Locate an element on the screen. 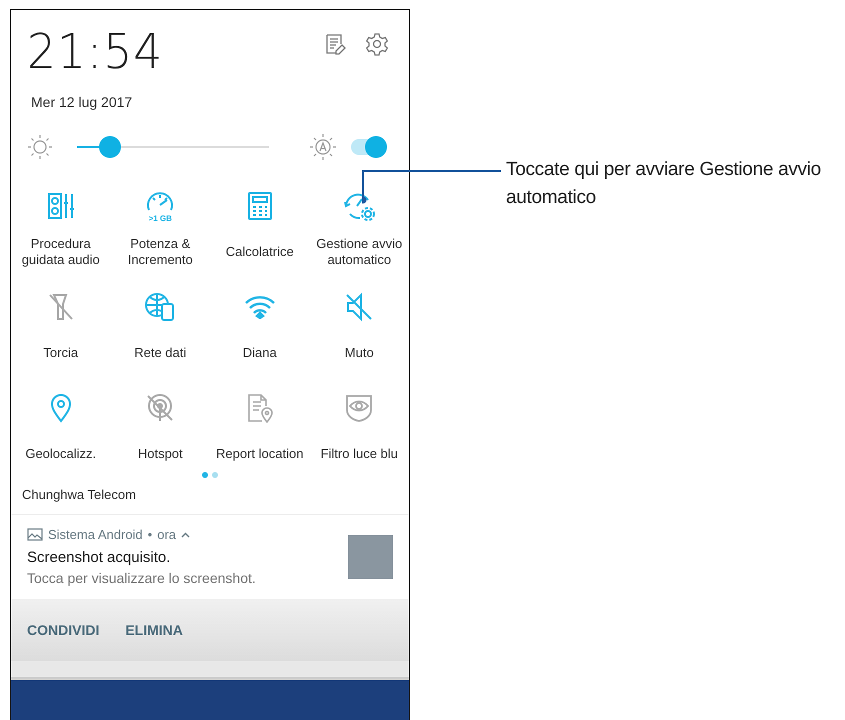 The width and height of the screenshot is (845, 720). wifi-icon is located at coordinates (260, 307).